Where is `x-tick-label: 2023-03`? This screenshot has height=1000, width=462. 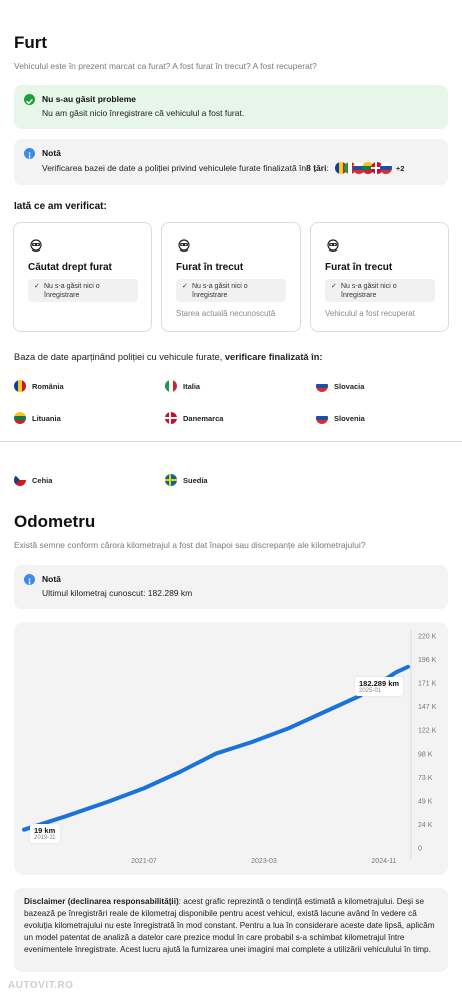 x-tick-label: 2023-03 is located at coordinates (264, 861).